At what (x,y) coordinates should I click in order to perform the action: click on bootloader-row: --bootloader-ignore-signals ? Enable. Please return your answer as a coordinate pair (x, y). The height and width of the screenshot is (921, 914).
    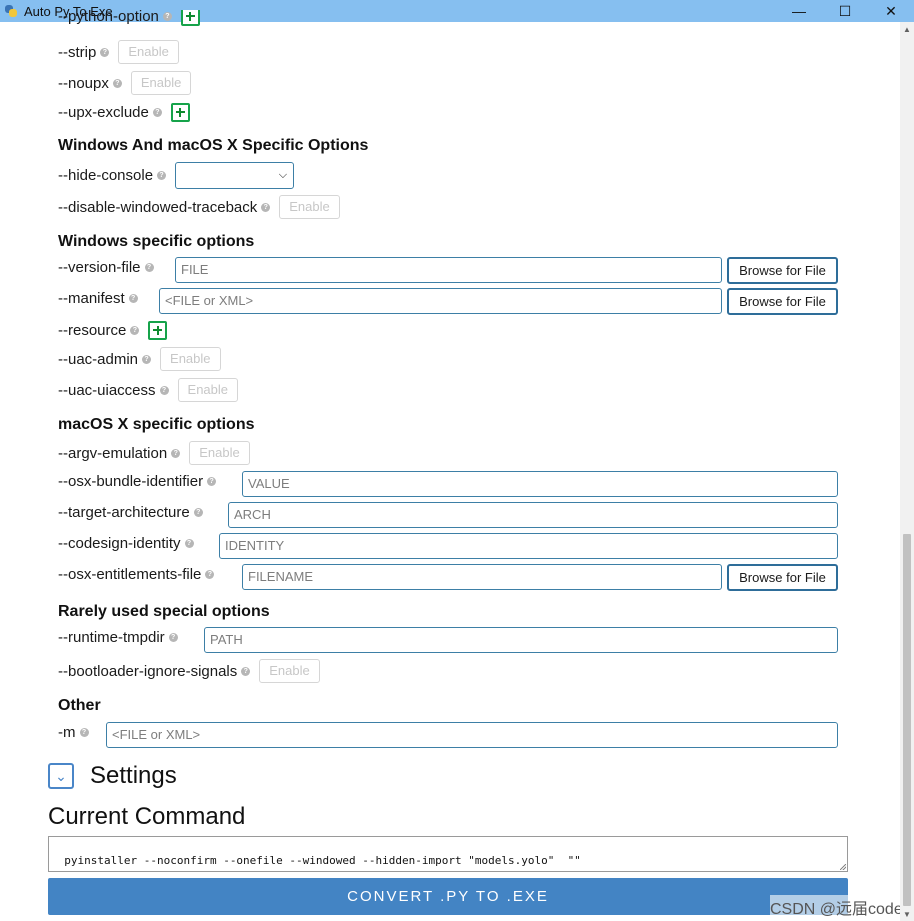
    Looking at the image, I should click on (189, 671).